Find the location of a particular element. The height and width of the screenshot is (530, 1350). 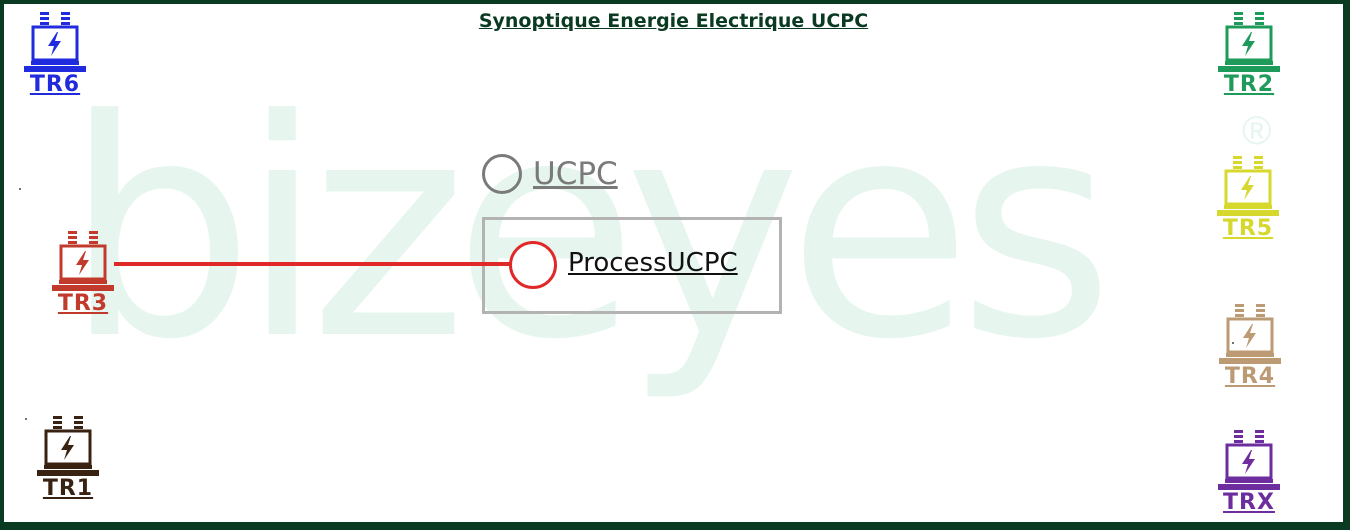

process-ucpc-label: ProcessUCPC is located at coordinates (653, 263).